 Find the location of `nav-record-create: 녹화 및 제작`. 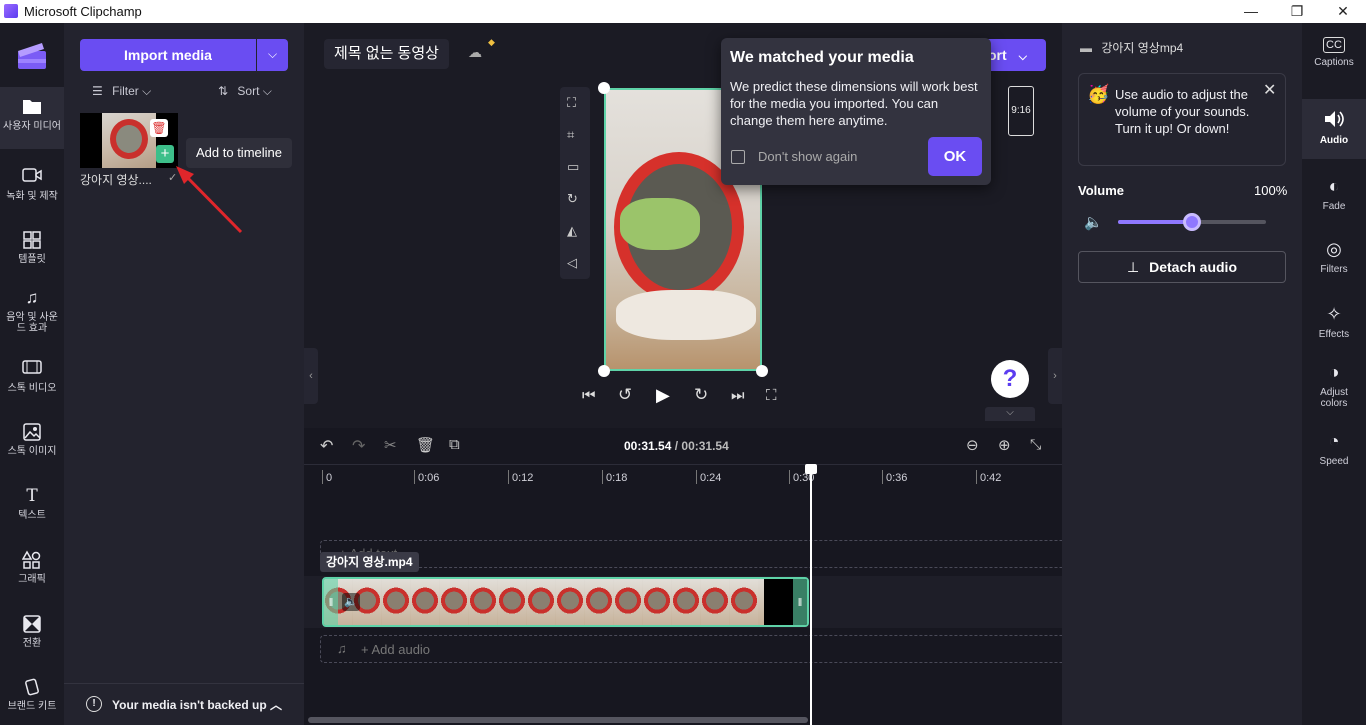

nav-record-create: 녹화 및 제작 is located at coordinates (32, 184).